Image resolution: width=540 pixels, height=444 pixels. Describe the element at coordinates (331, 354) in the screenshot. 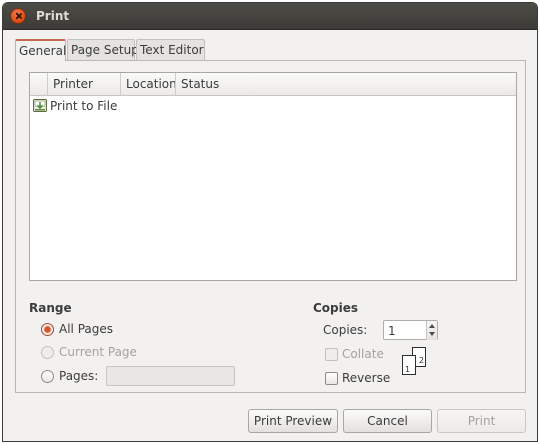

I see `collate-checkbox` at that location.